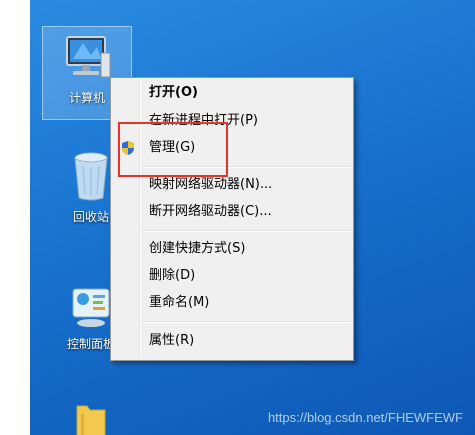  I want to click on desktop-icon-folder, so click(91, 417).